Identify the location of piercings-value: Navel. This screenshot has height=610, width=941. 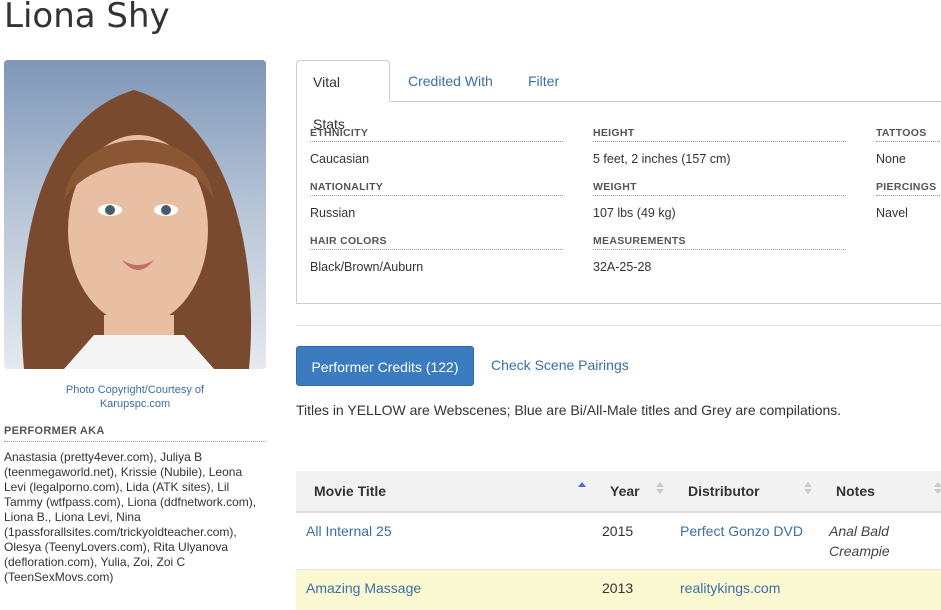
(892, 213).